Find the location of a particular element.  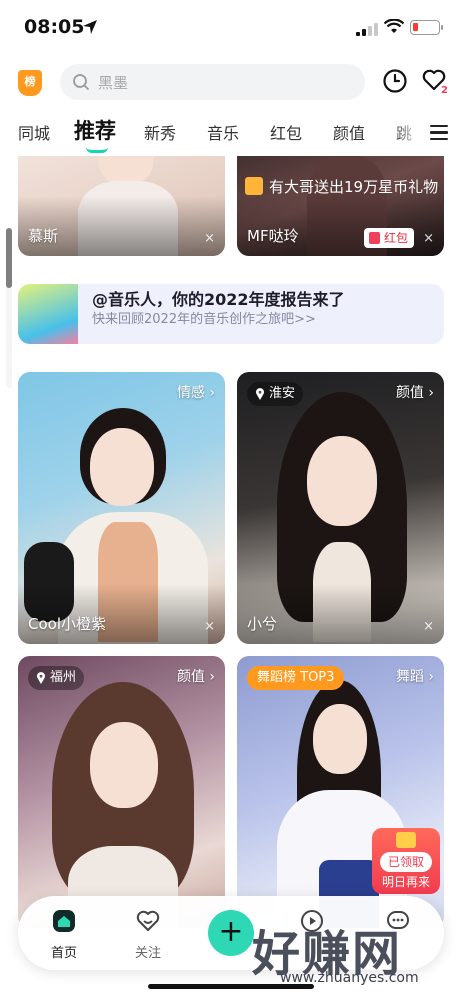

daily-reward-widget: 已领取 明日再来 is located at coordinates (406, 861).